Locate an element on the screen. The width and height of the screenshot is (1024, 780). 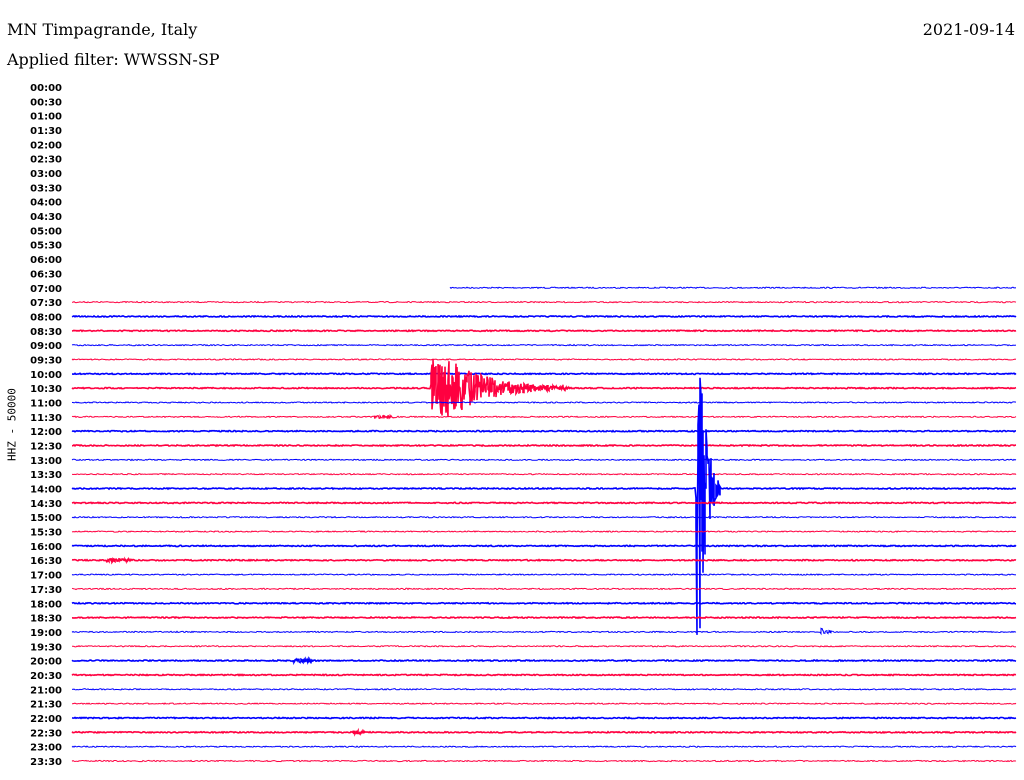
row-time-label: 21:30 is located at coordinates (46, 705).